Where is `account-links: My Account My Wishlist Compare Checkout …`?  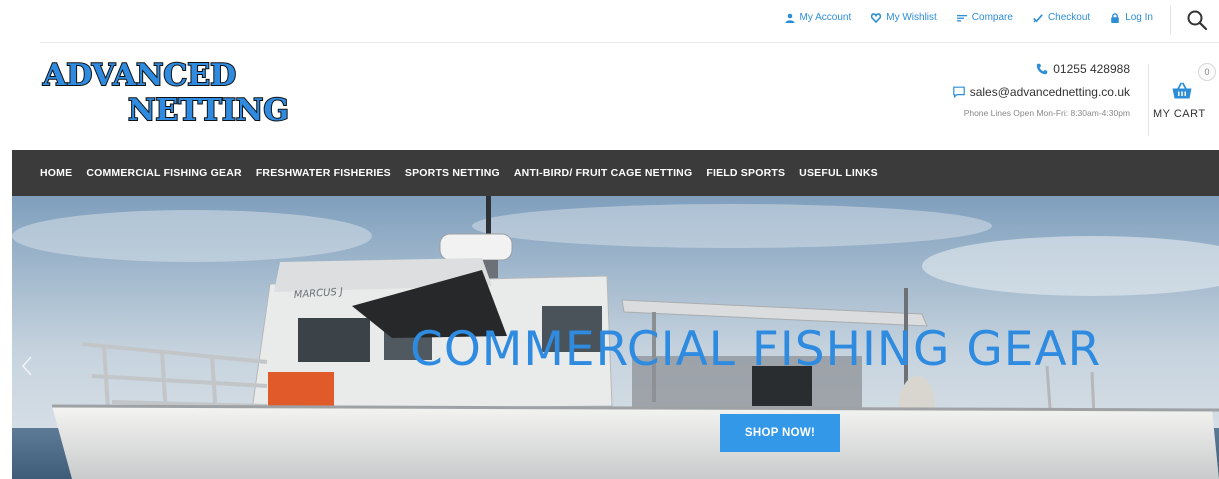 account-links: My Account My Wishlist Compare Checkout … is located at coordinates (969, 17).